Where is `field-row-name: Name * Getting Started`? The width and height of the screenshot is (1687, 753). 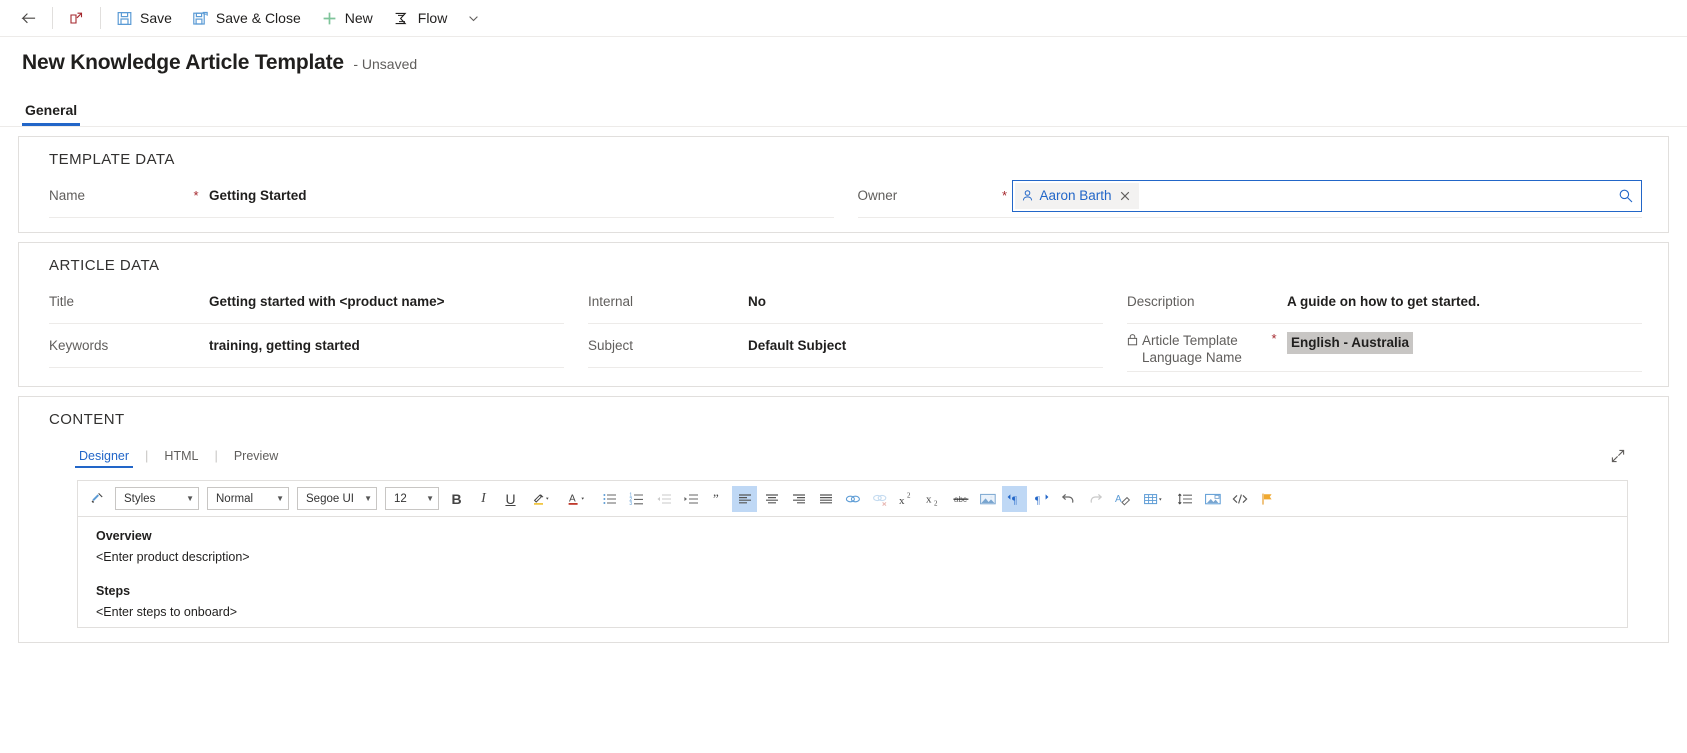 field-row-name: Name * Getting Started is located at coordinates (441, 196).